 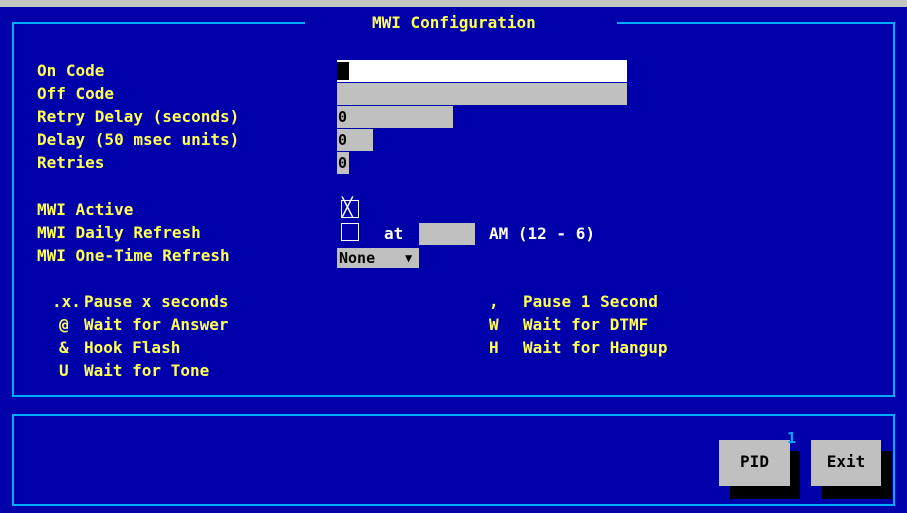 What do you see at coordinates (542, 233) in the screenshot?
I see `am-range-label: AM (12 - 6)` at bounding box center [542, 233].